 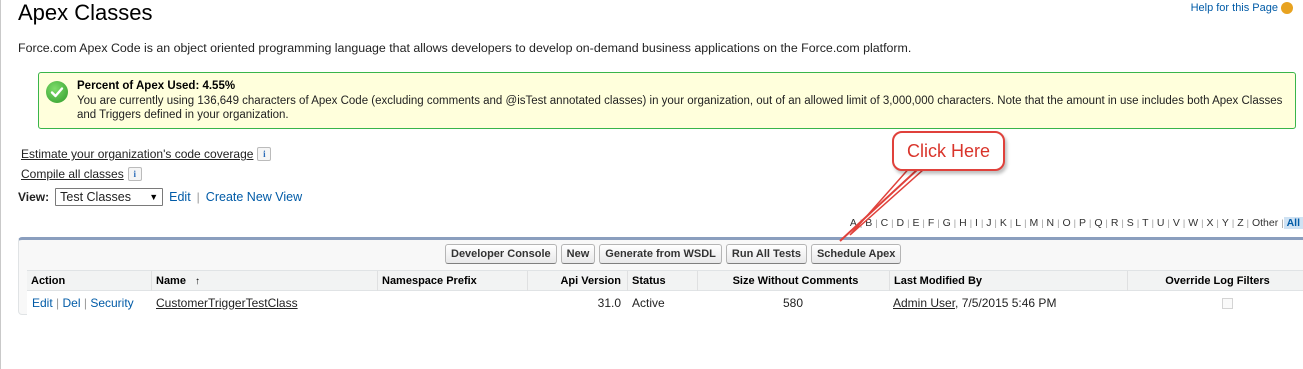 What do you see at coordinates (198, 281) in the screenshot?
I see `sort-ascending-icon: ↑` at bounding box center [198, 281].